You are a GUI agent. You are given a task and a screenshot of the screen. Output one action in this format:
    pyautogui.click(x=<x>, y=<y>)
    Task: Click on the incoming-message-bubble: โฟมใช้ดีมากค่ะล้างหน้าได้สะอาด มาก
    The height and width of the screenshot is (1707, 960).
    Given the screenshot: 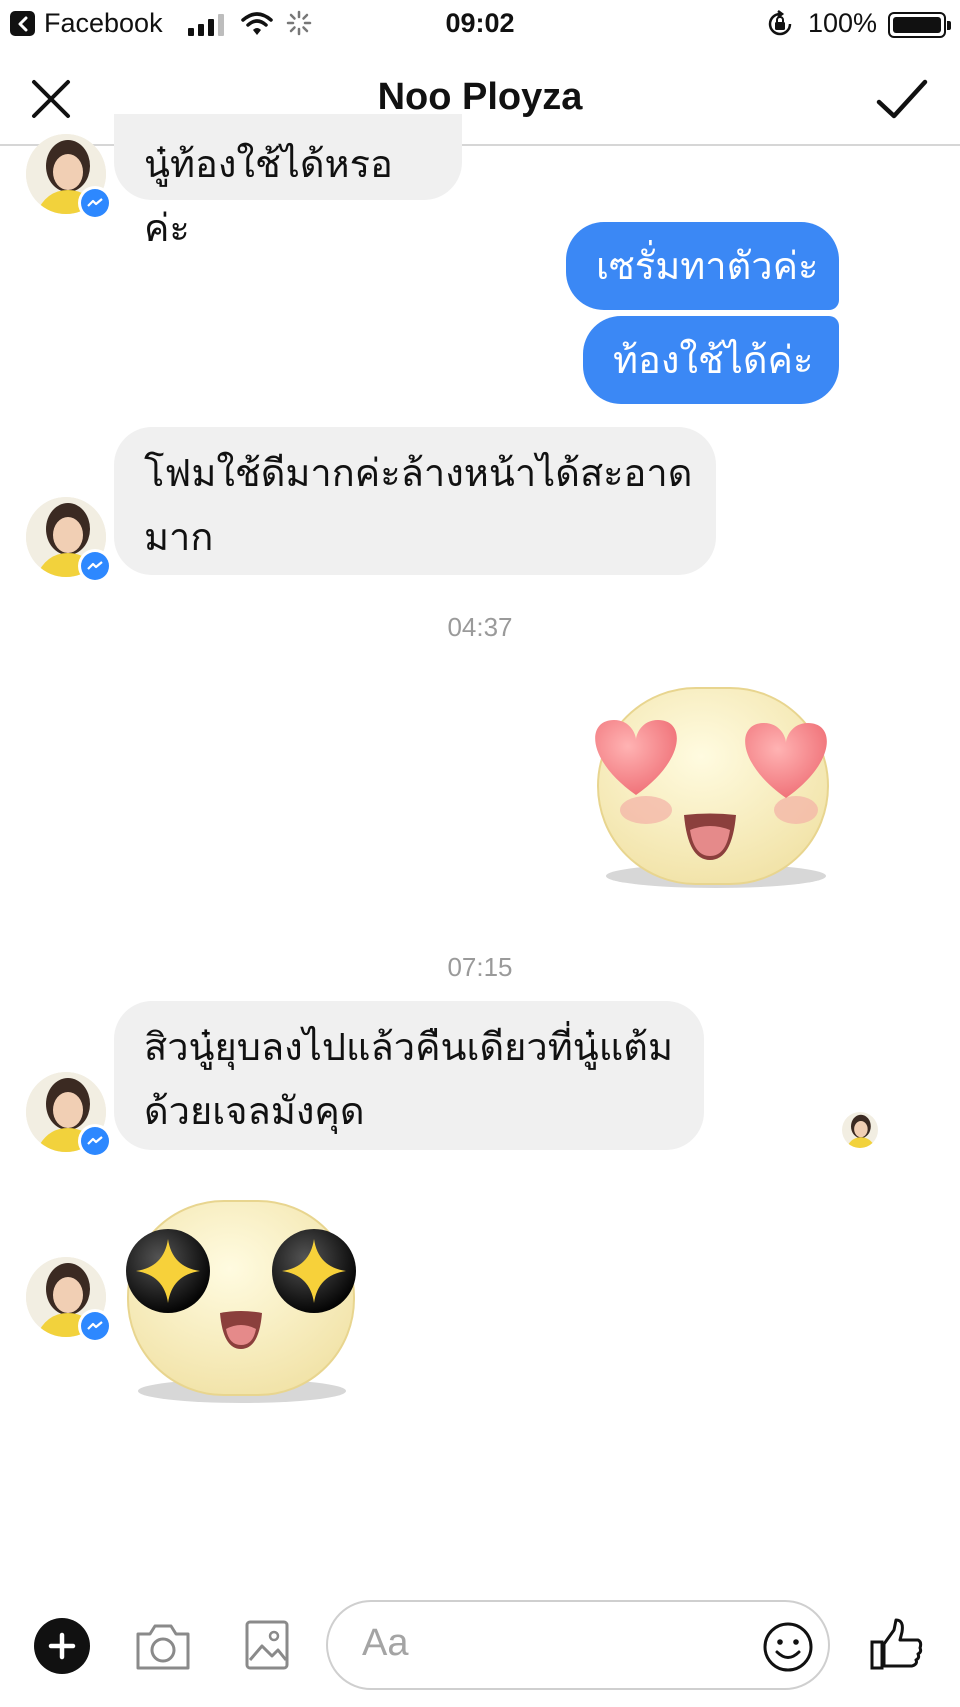 What is the action you would take?
    pyautogui.click(x=415, y=501)
    